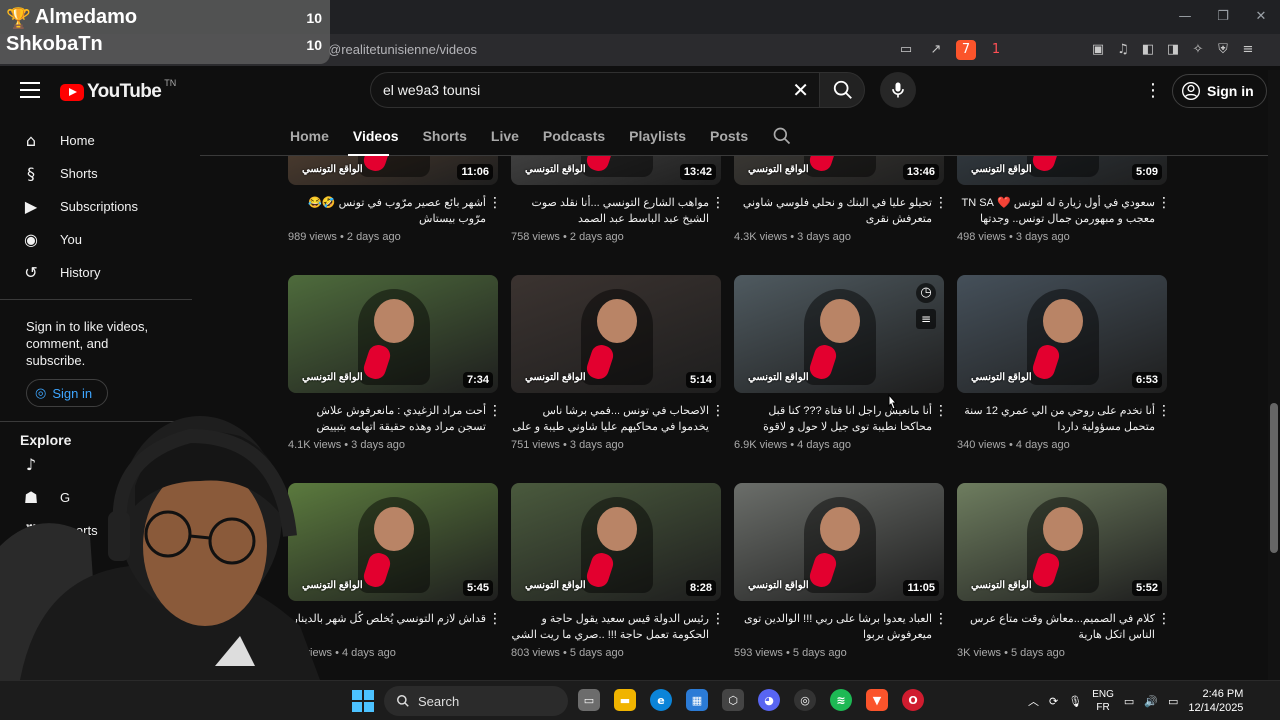 This screenshot has height=720, width=1280. I want to click on share-icon: ↗, so click(936, 50).